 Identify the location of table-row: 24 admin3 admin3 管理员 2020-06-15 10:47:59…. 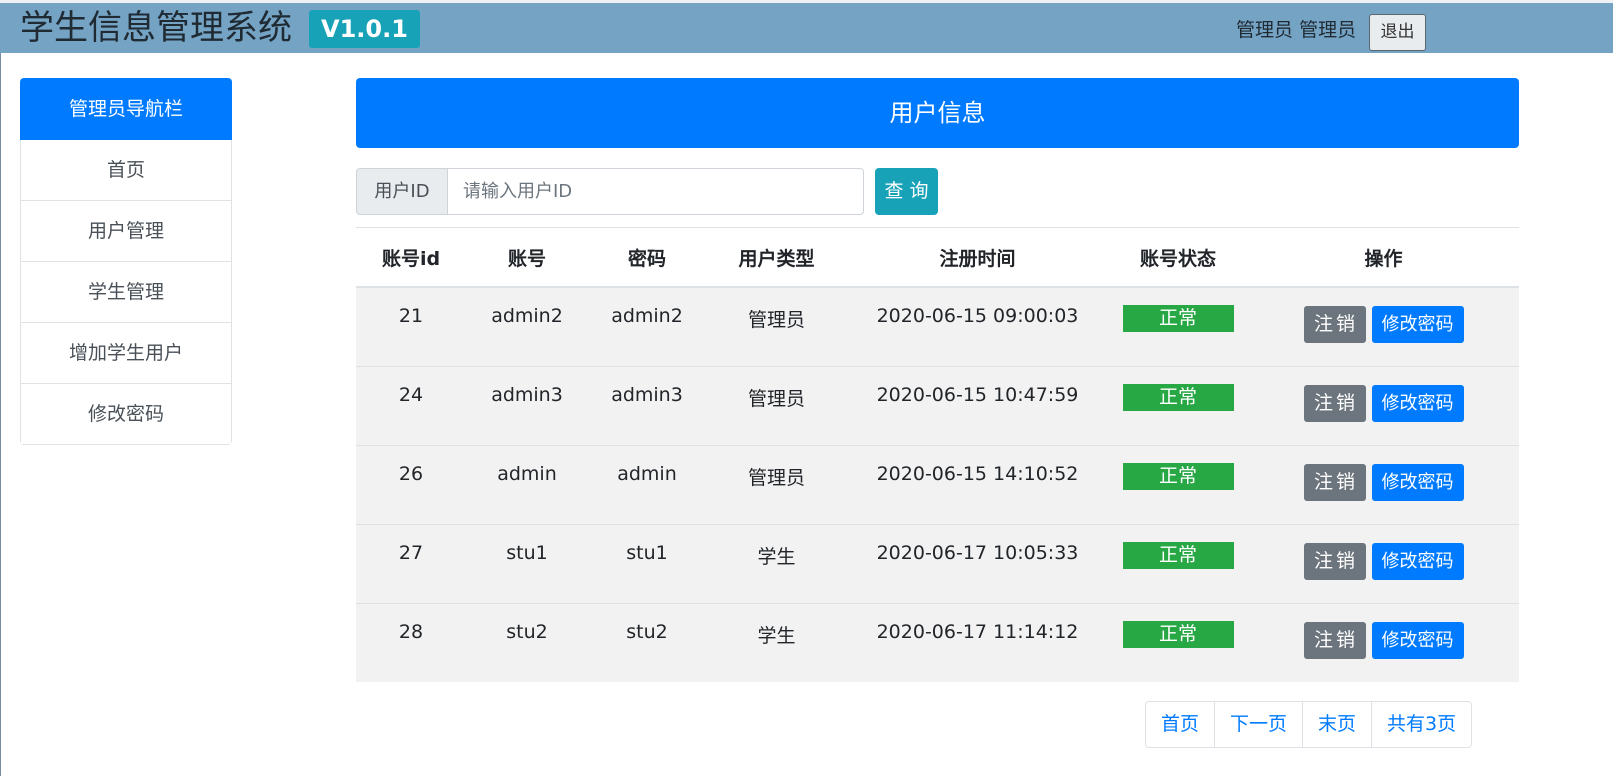
(937, 405).